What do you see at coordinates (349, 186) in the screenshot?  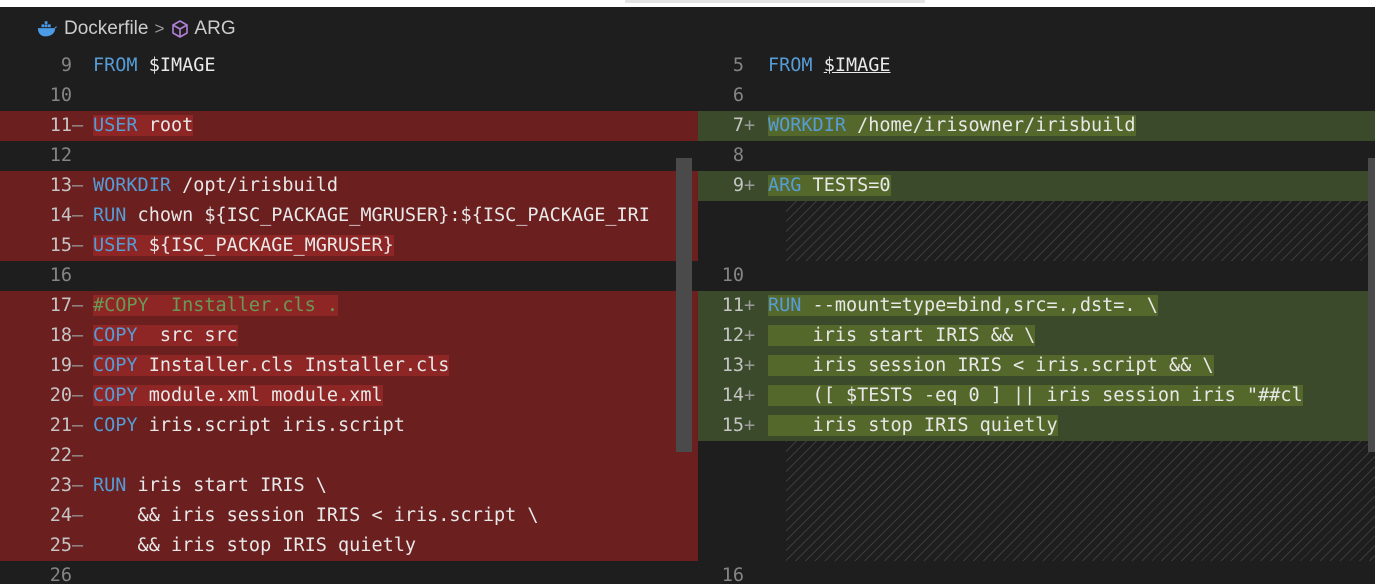 I see `deleted-line: 13— WORKDIR /opt/irisbuild` at bounding box center [349, 186].